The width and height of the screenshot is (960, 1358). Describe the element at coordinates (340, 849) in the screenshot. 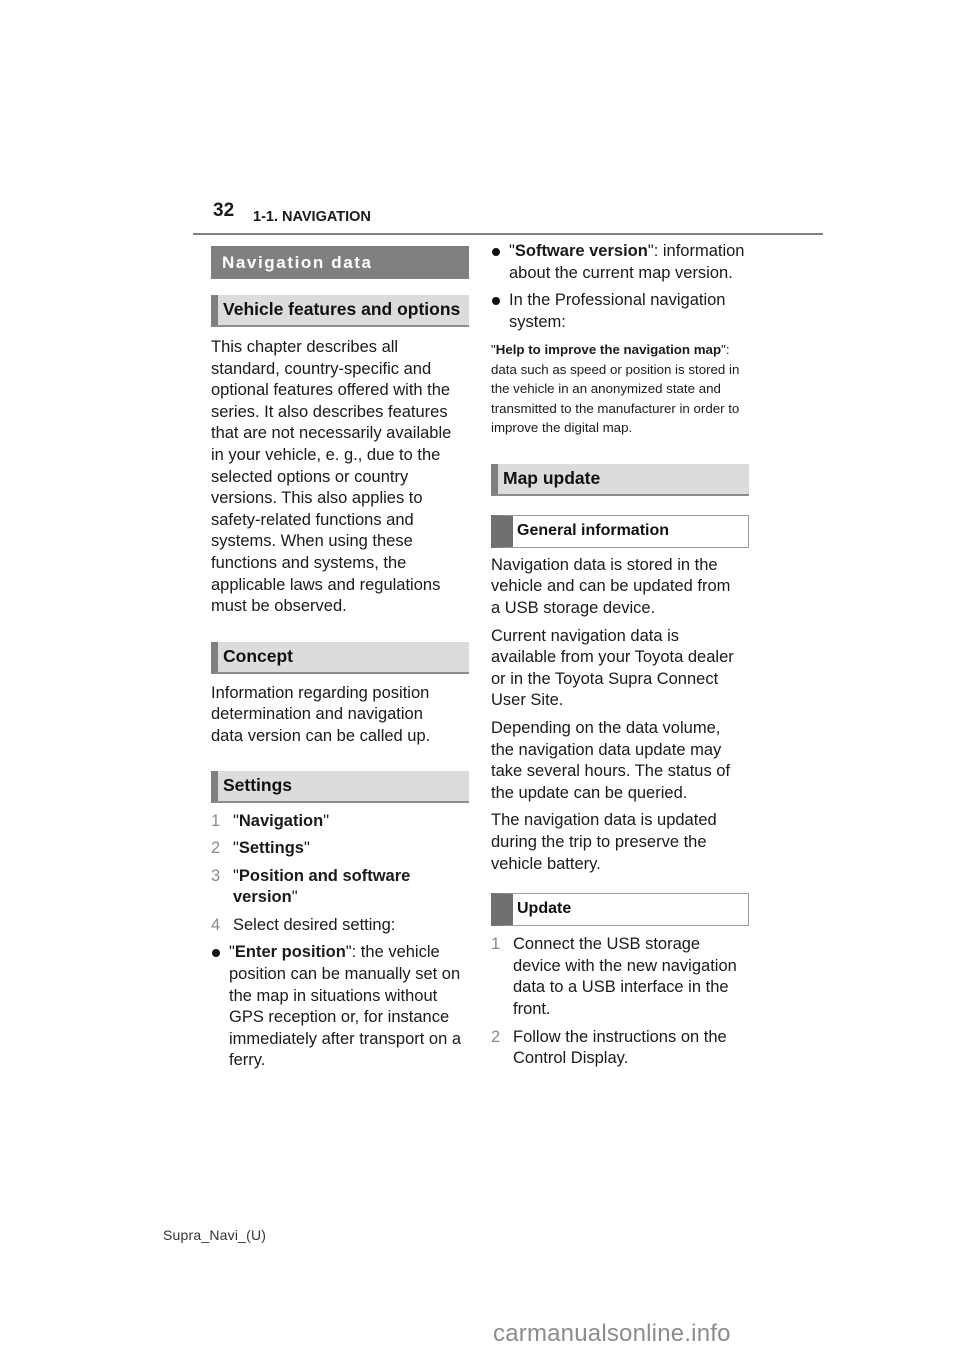

I see `step-item: 2 "Settings"` at that location.